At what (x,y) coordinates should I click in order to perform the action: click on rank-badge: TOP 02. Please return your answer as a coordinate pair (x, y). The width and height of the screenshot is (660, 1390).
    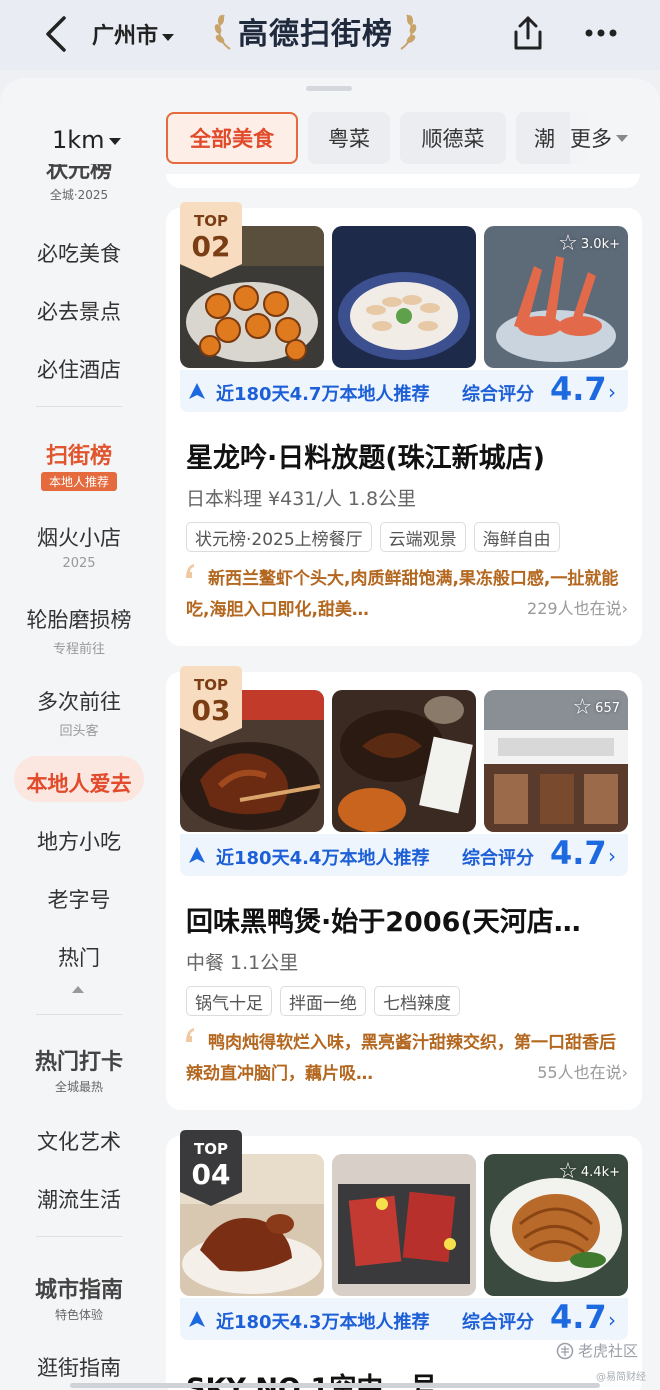
    Looking at the image, I should click on (211, 240).